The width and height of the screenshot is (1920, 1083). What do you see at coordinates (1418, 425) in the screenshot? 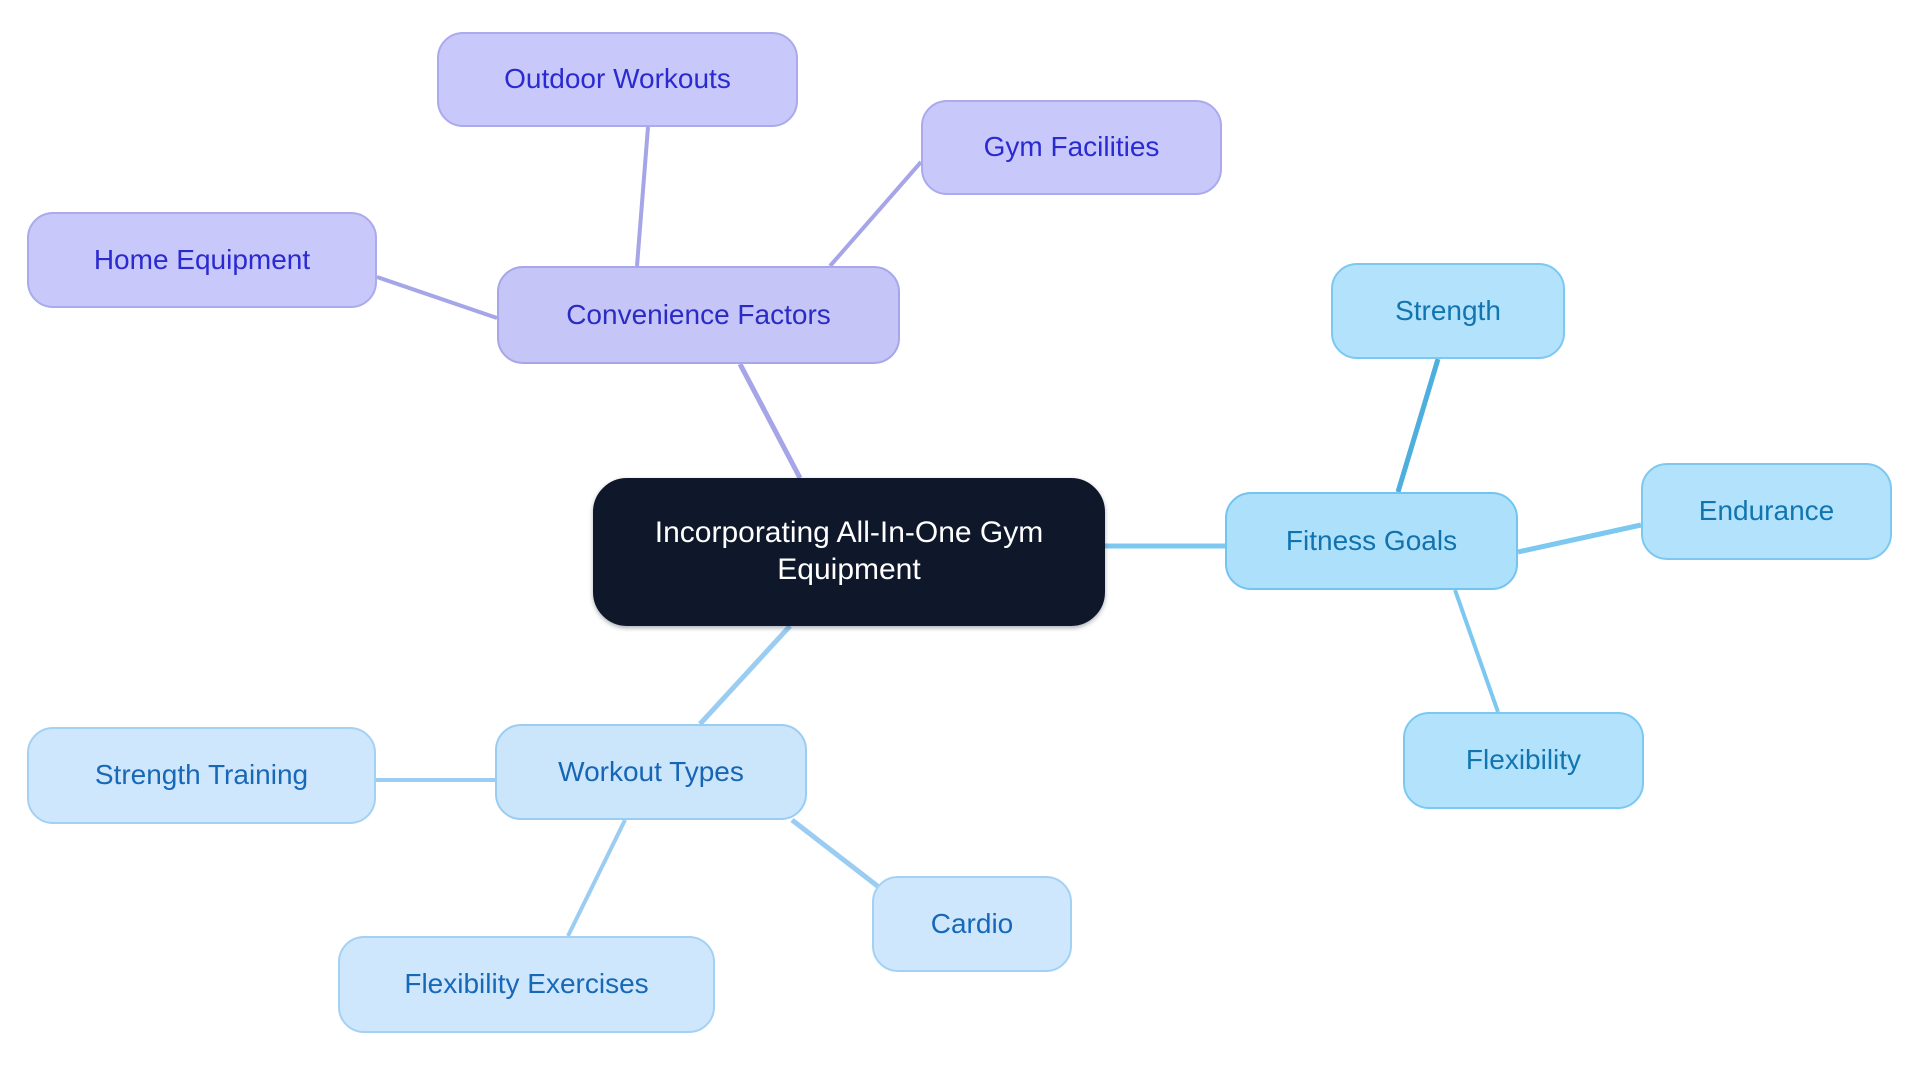
I see `edge-fitness_goals-to-strength` at bounding box center [1418, 425].